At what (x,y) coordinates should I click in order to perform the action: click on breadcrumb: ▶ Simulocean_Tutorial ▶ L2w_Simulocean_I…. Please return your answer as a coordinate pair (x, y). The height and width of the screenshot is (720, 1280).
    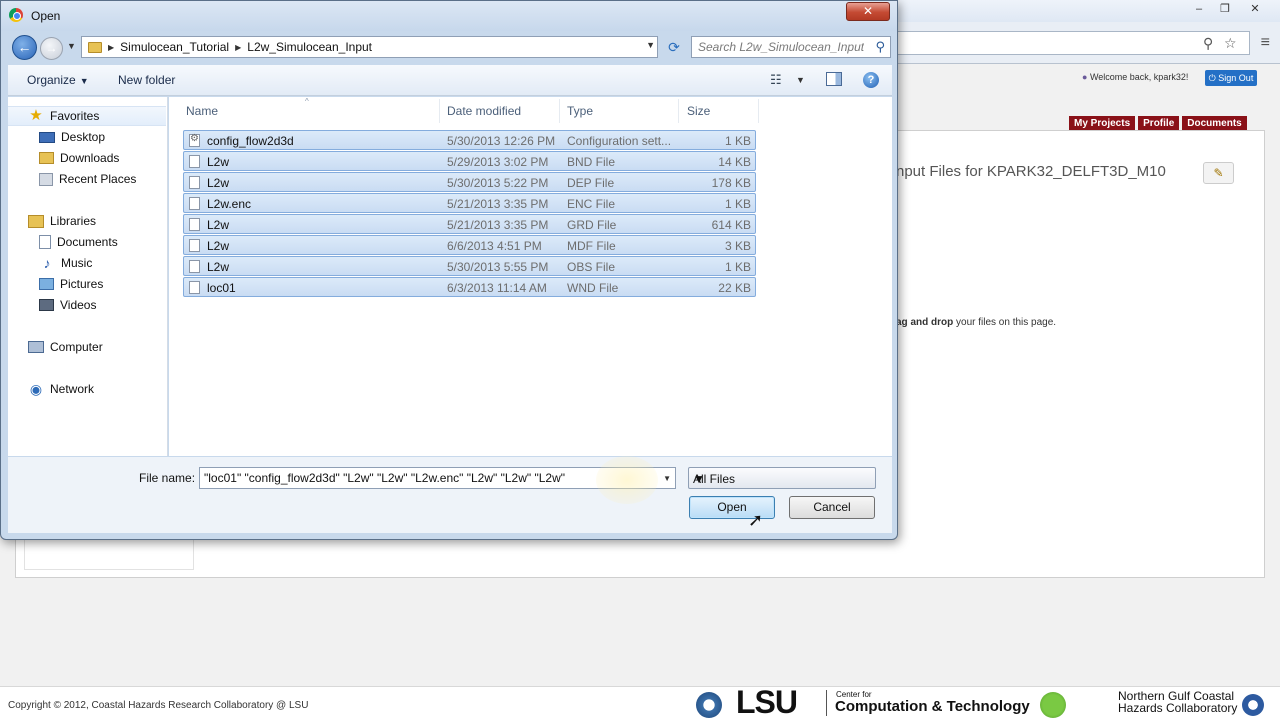
    Looking at the image, I should click on (369, 47).